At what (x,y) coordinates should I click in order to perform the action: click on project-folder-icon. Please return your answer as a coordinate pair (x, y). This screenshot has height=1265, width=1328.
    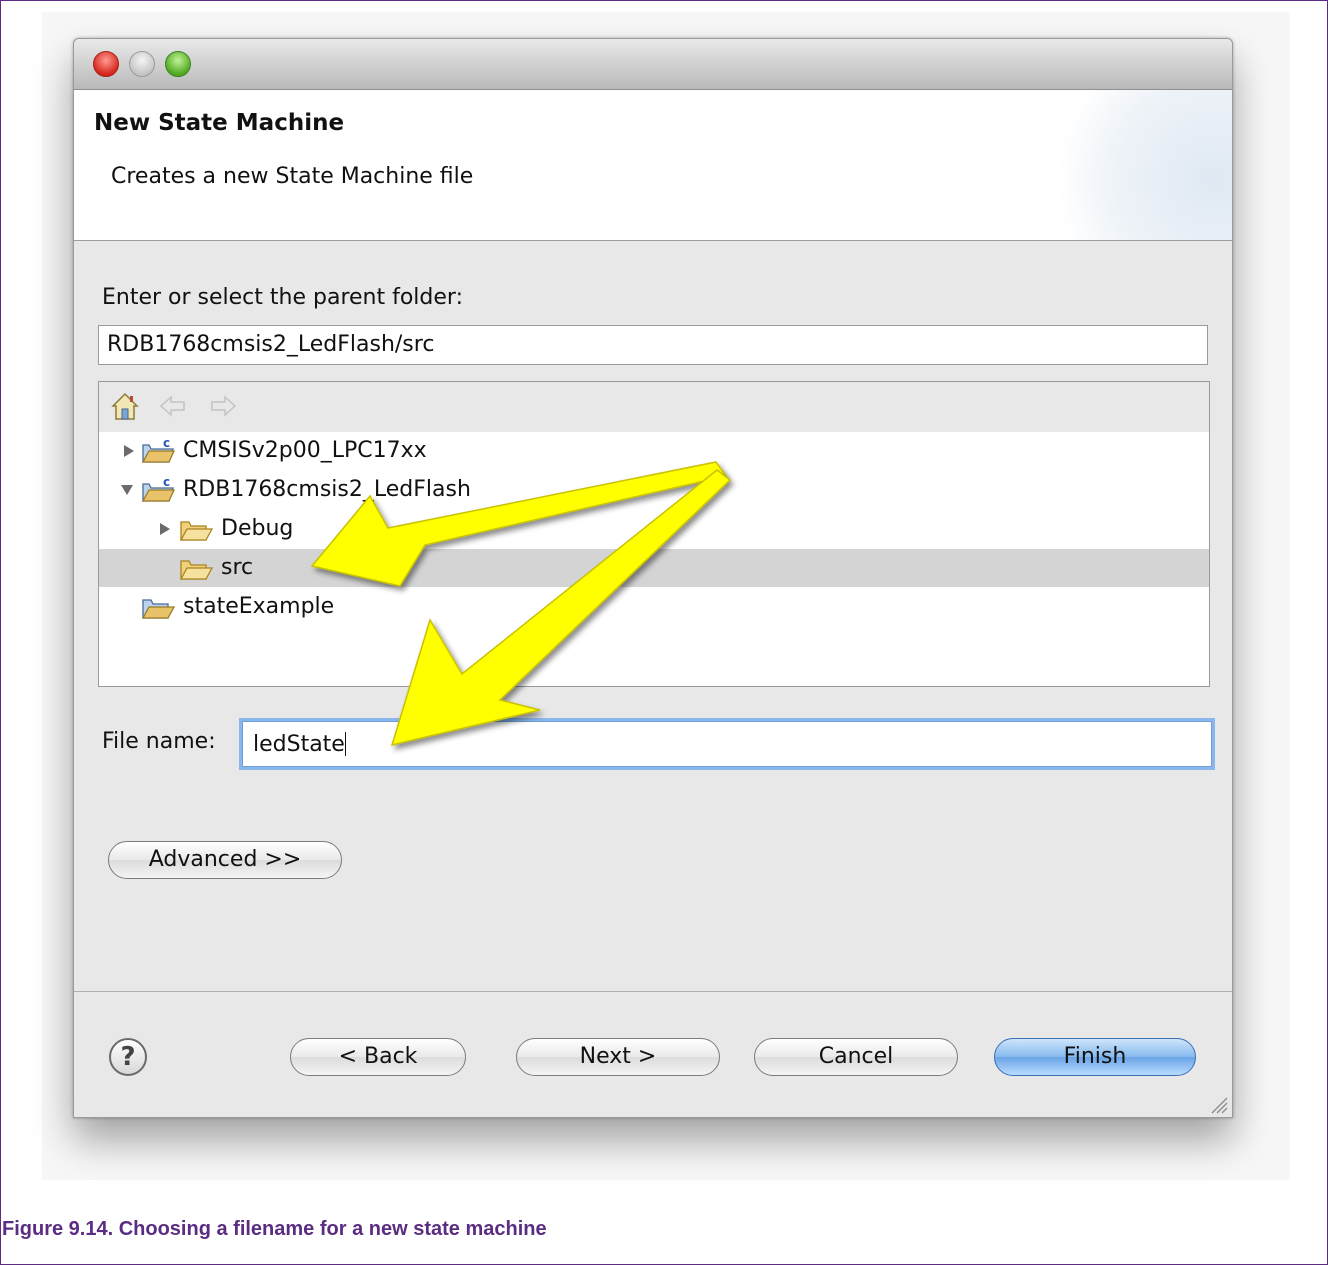
    Looking at the image, I should click on (158, 609).